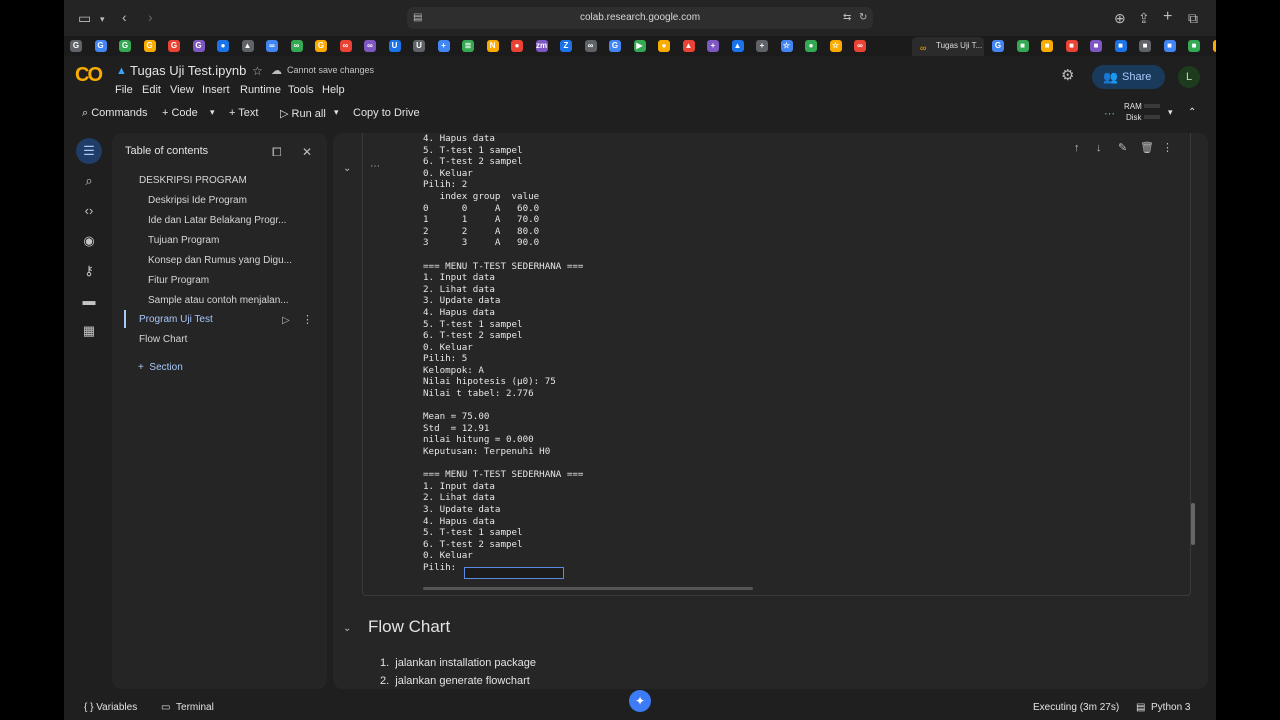 The image size is (1280, 720). What do you see at coordinates (89, 241) in the screenshot?
I see `variables-eye-icon: ◉` at bounding box center [89, 241].